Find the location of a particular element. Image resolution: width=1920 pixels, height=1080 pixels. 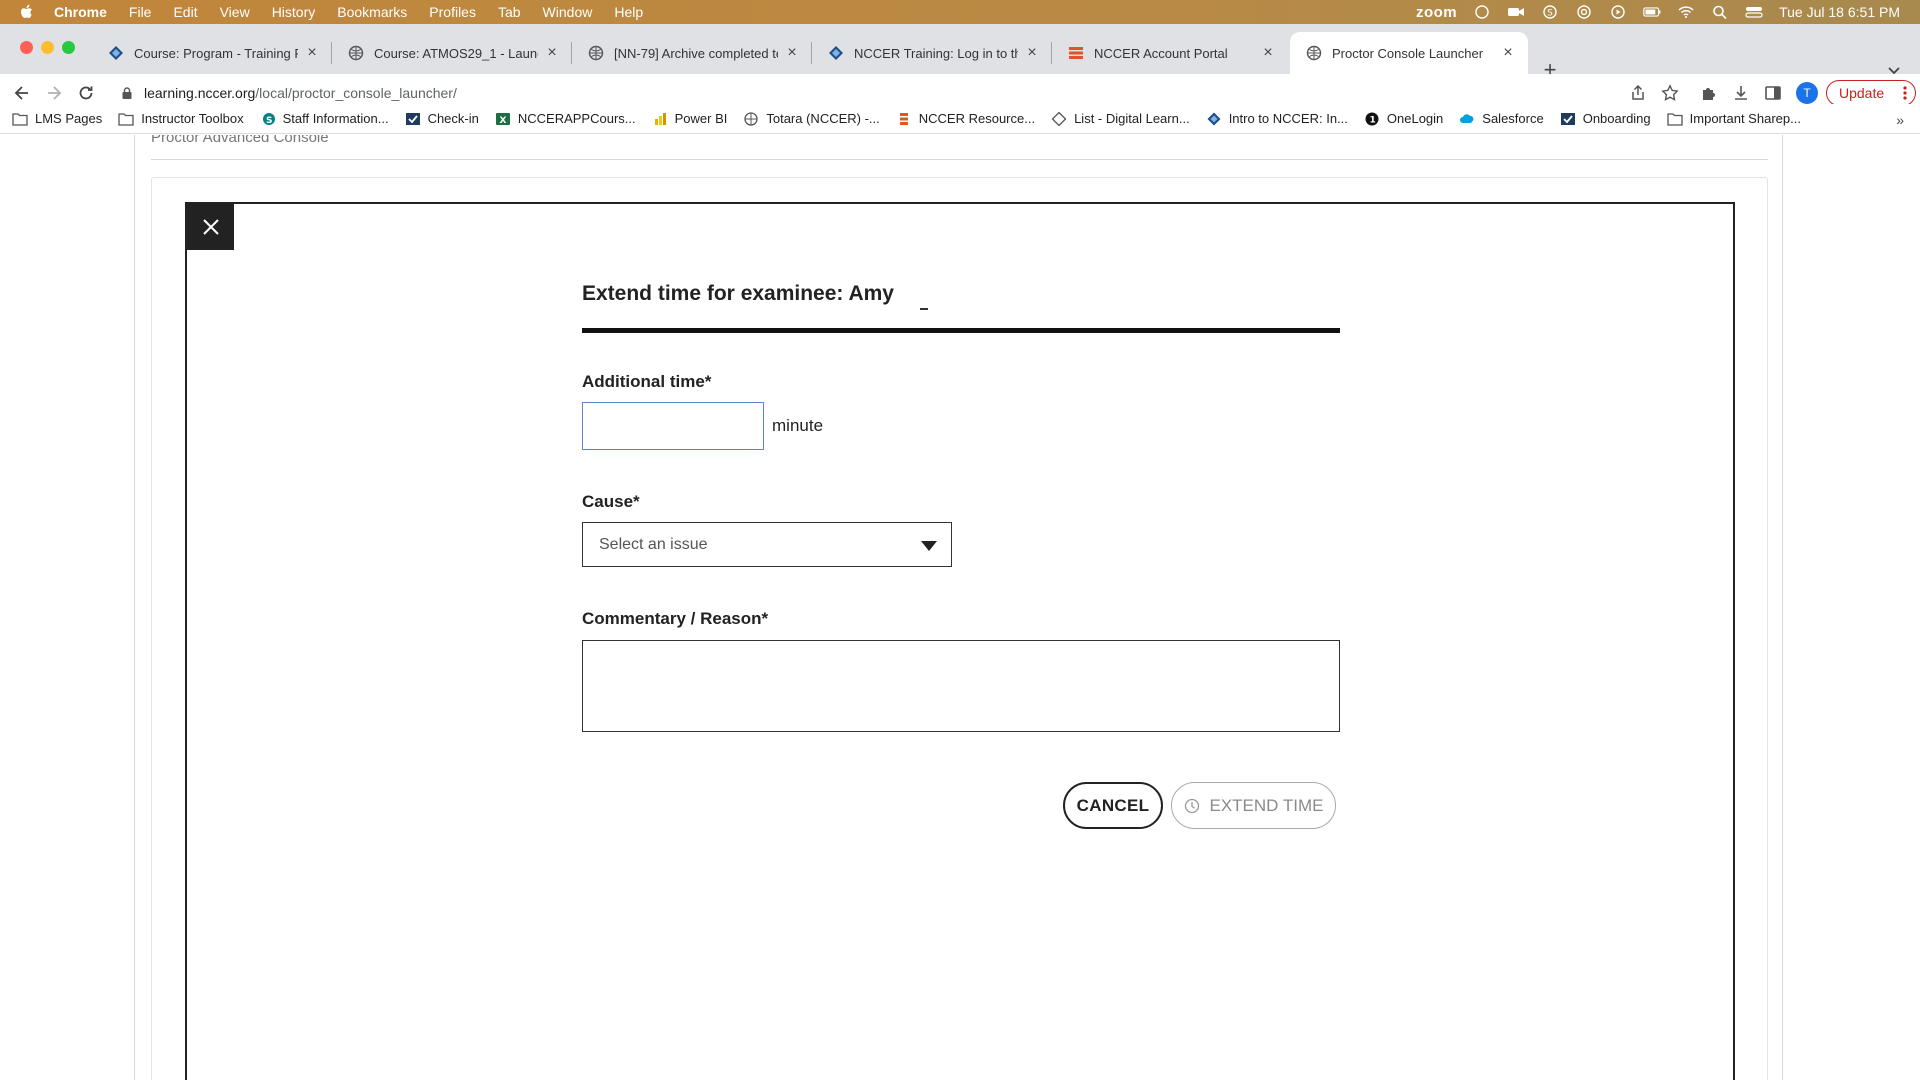

stack-icon is located at coordinates (903, 118).